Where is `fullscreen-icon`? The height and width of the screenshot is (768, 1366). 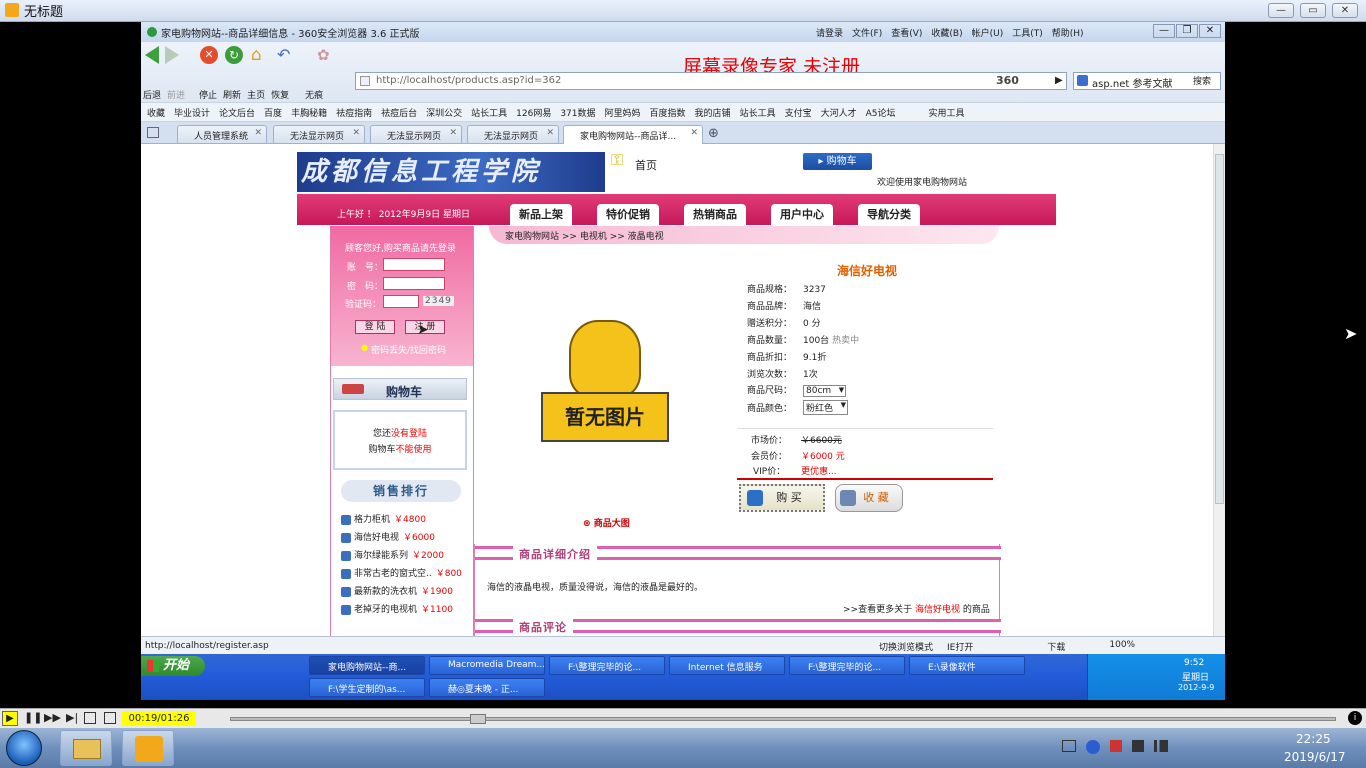
fullscreen-icon is located at coordinates (90, 718).